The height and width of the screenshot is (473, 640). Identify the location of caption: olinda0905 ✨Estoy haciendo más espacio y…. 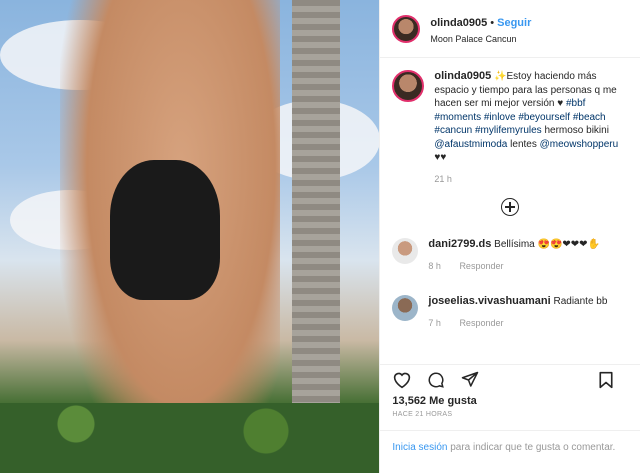
(510, 128).